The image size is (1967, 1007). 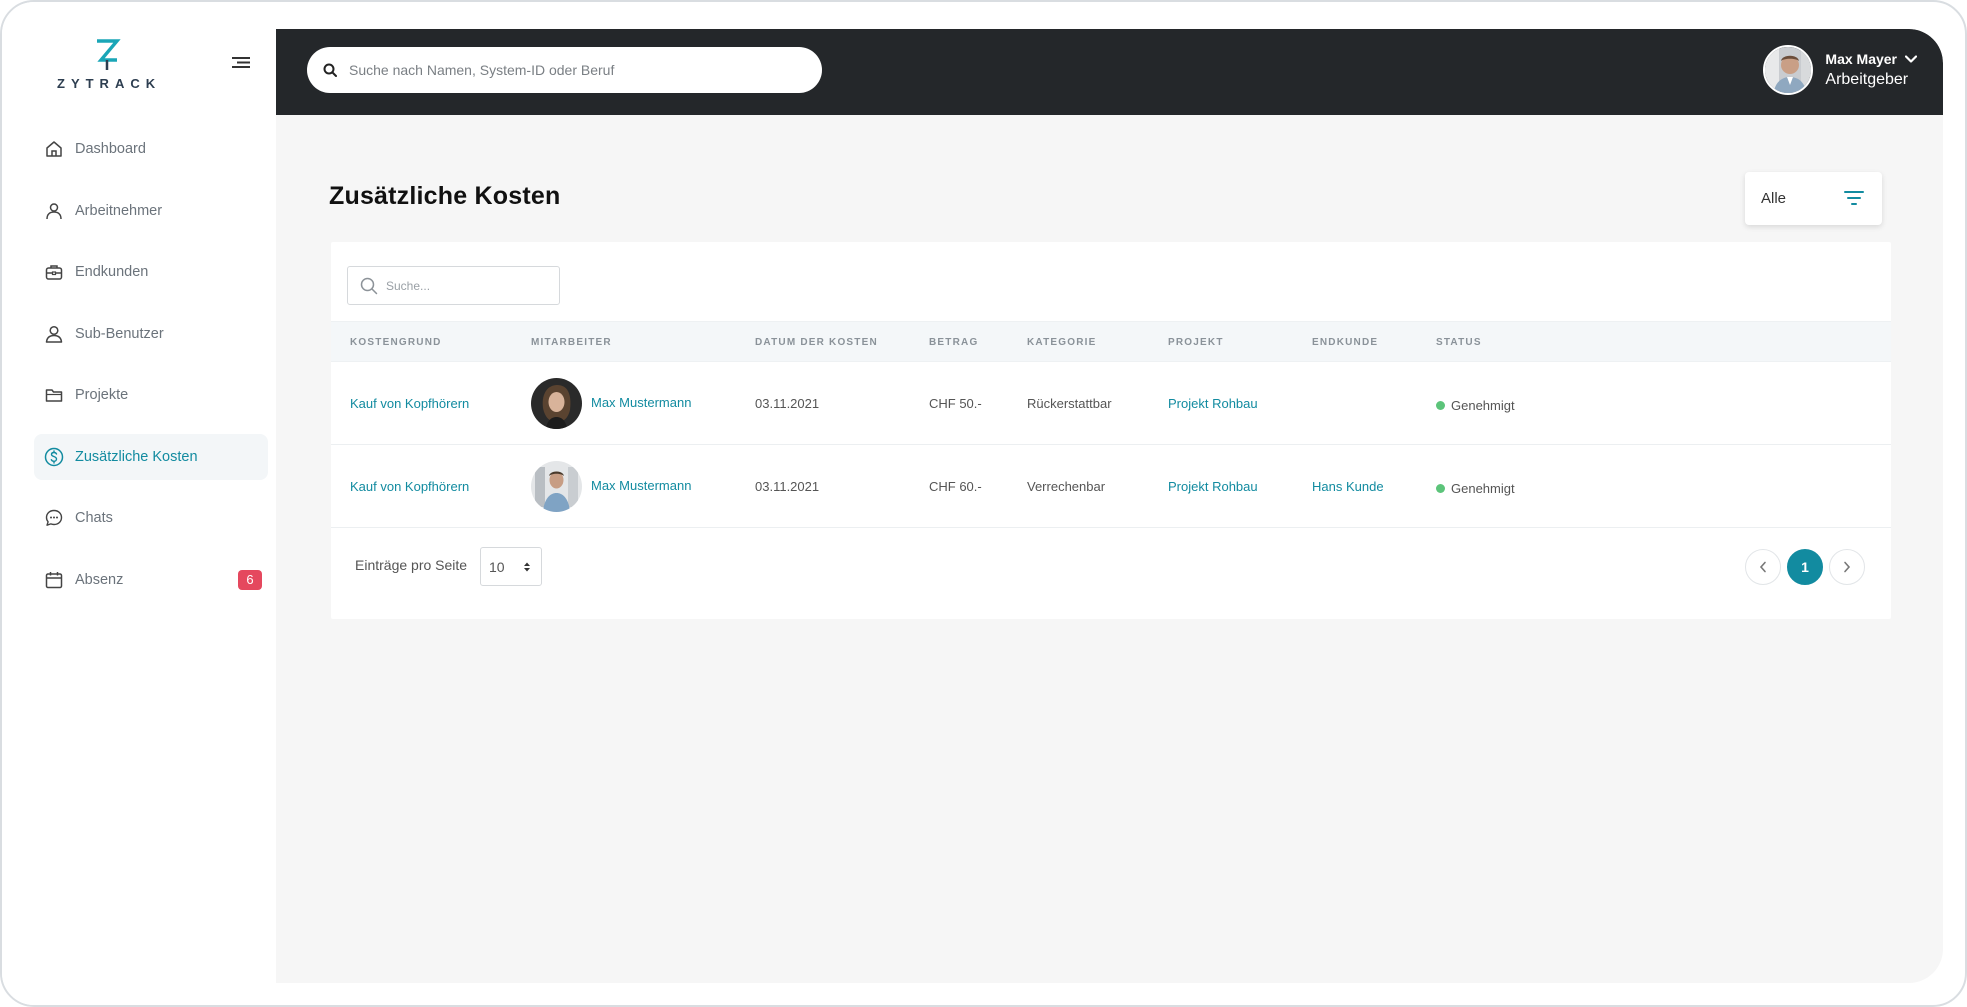 What do you see at coordinates (109, 83) in the screenshot?
I see `brand-name: ZYTRACK` at bounding box center [109, 83].